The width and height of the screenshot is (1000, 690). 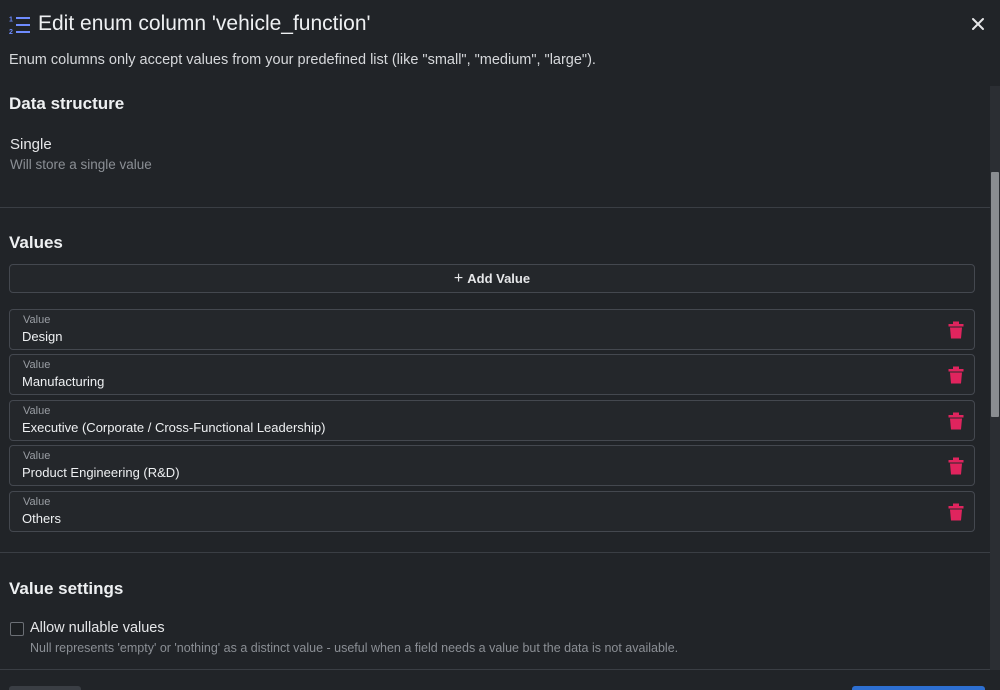 I want to click on value-input: Others, so click(x=41, y=518).